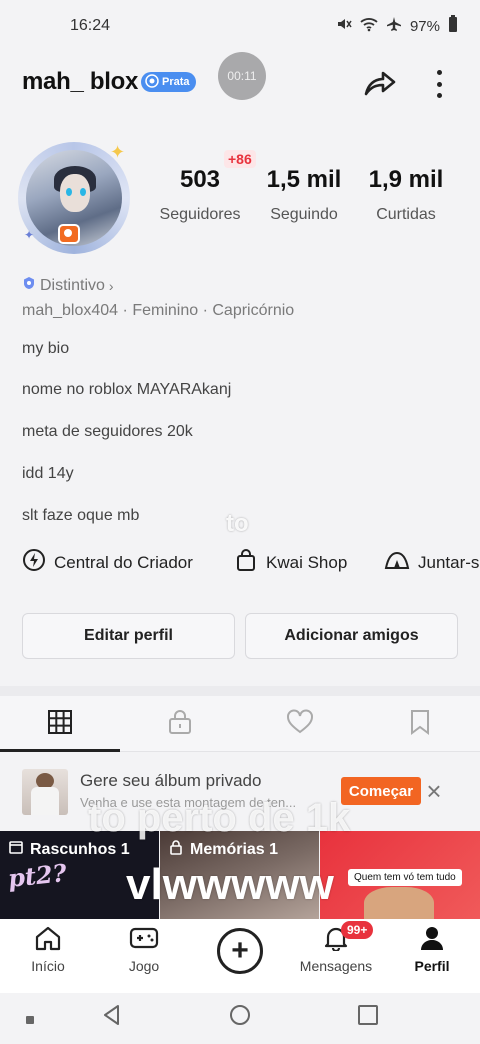 The width and height of the screenshot is (480, 1044). I want to click on video-caption: Quem tem vó tem tudo, so click(405, 877).